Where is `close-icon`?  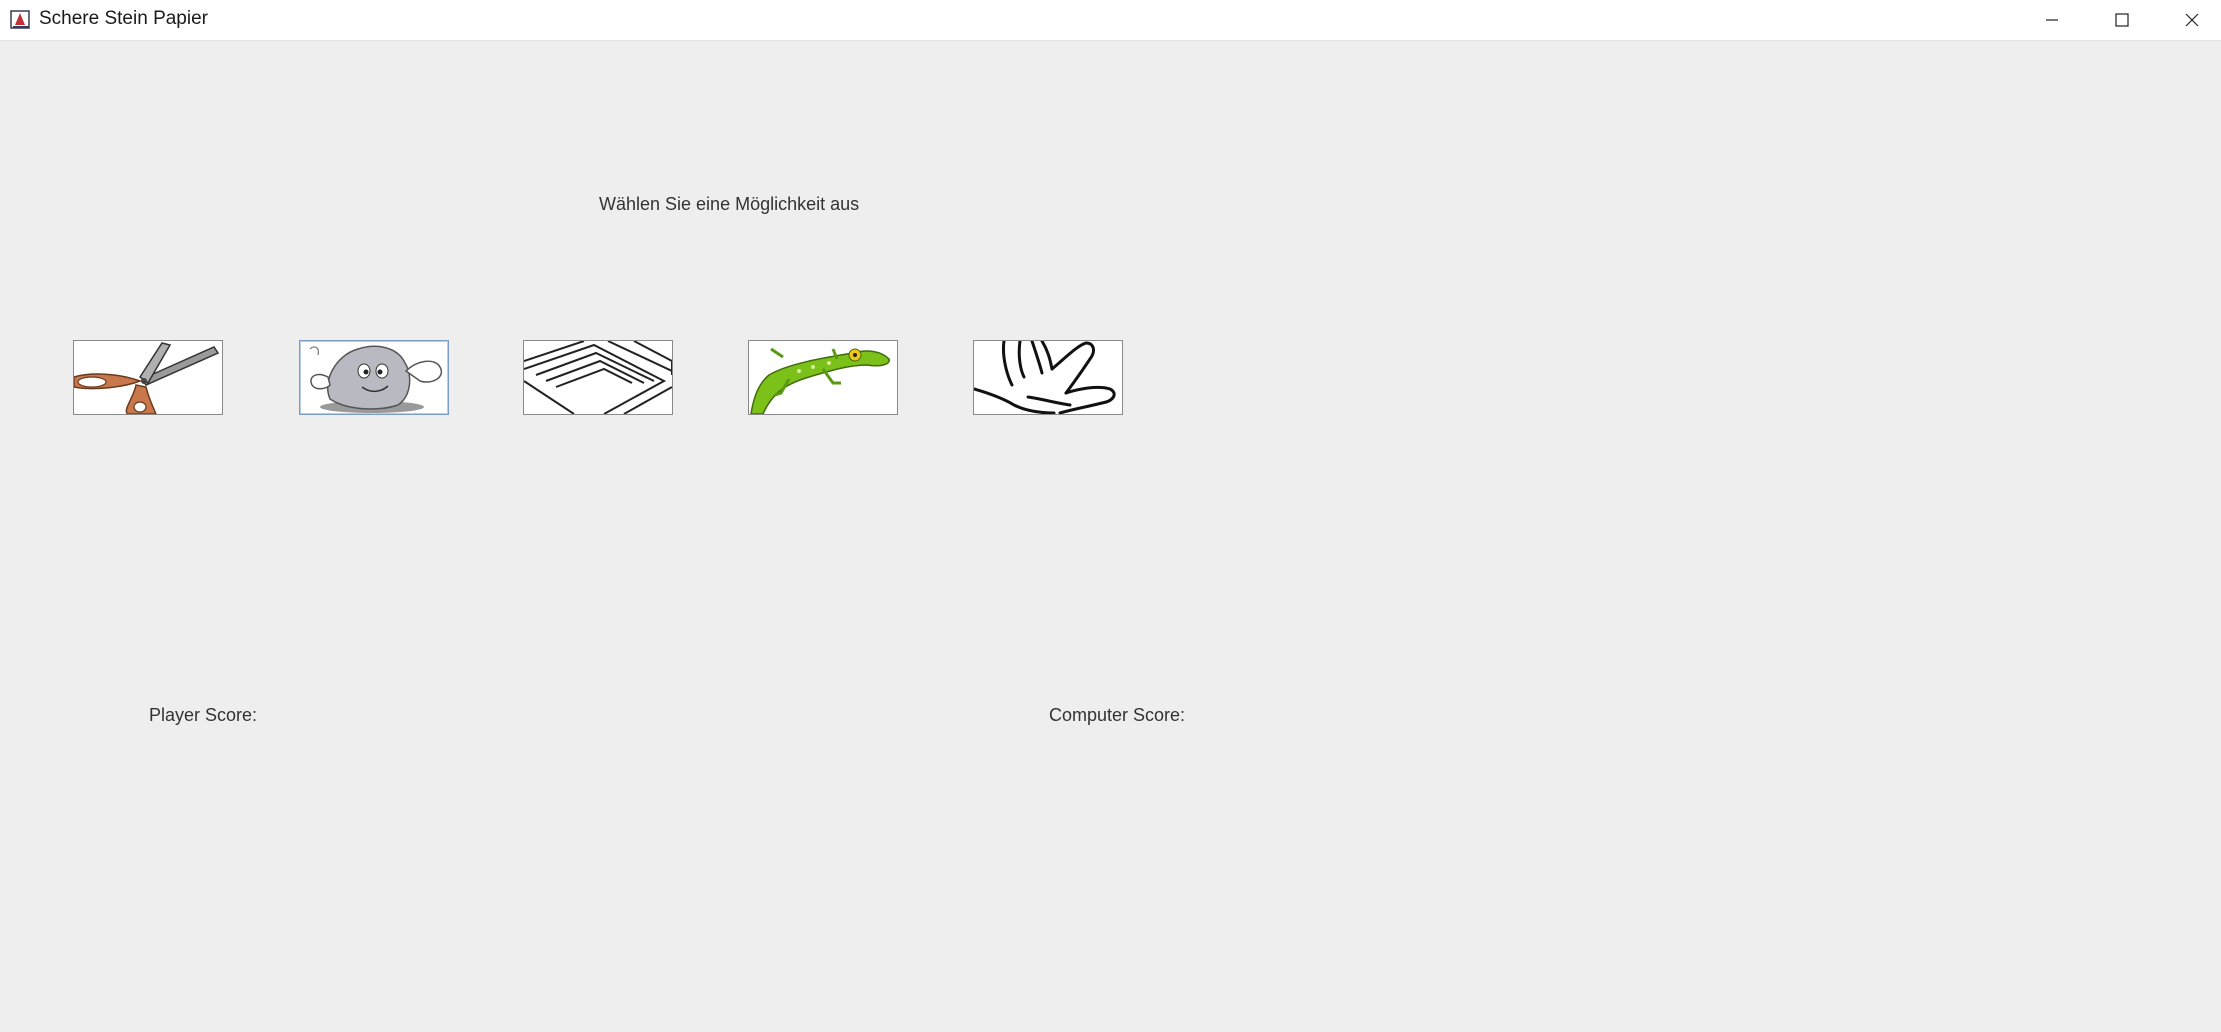 close-icon is located at coordinates (2192, 20).